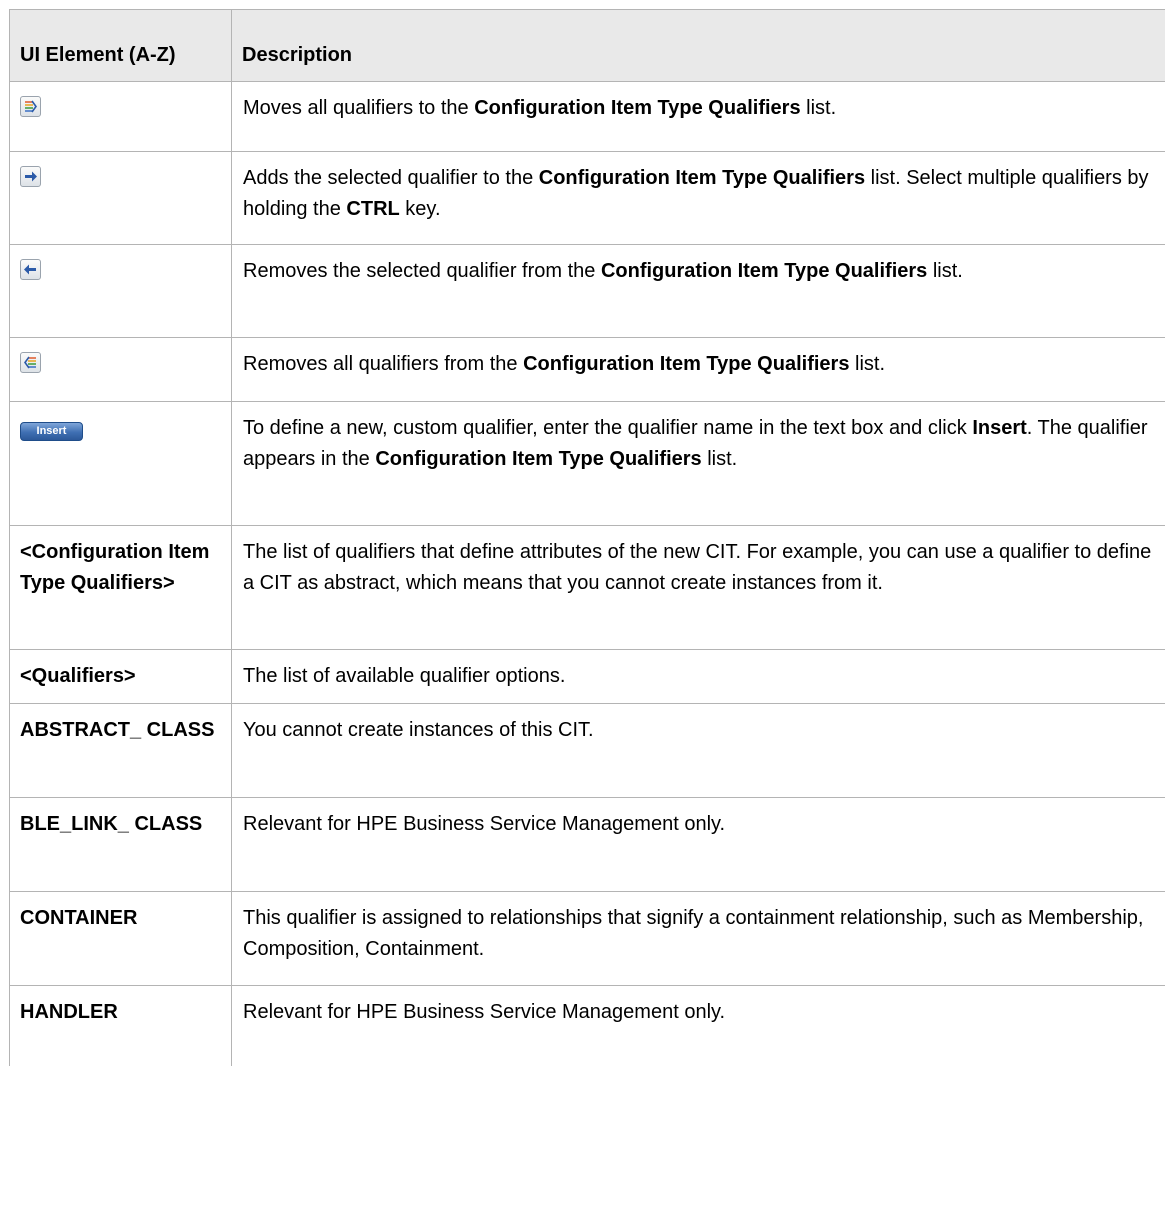 Image resolution: width=1165 pixels, height=1222 pixels. Describe the element at coordinates (120, 844) in the screenshot. I see `ui-element-name: BLE_LINK_ CLASS` at that location.